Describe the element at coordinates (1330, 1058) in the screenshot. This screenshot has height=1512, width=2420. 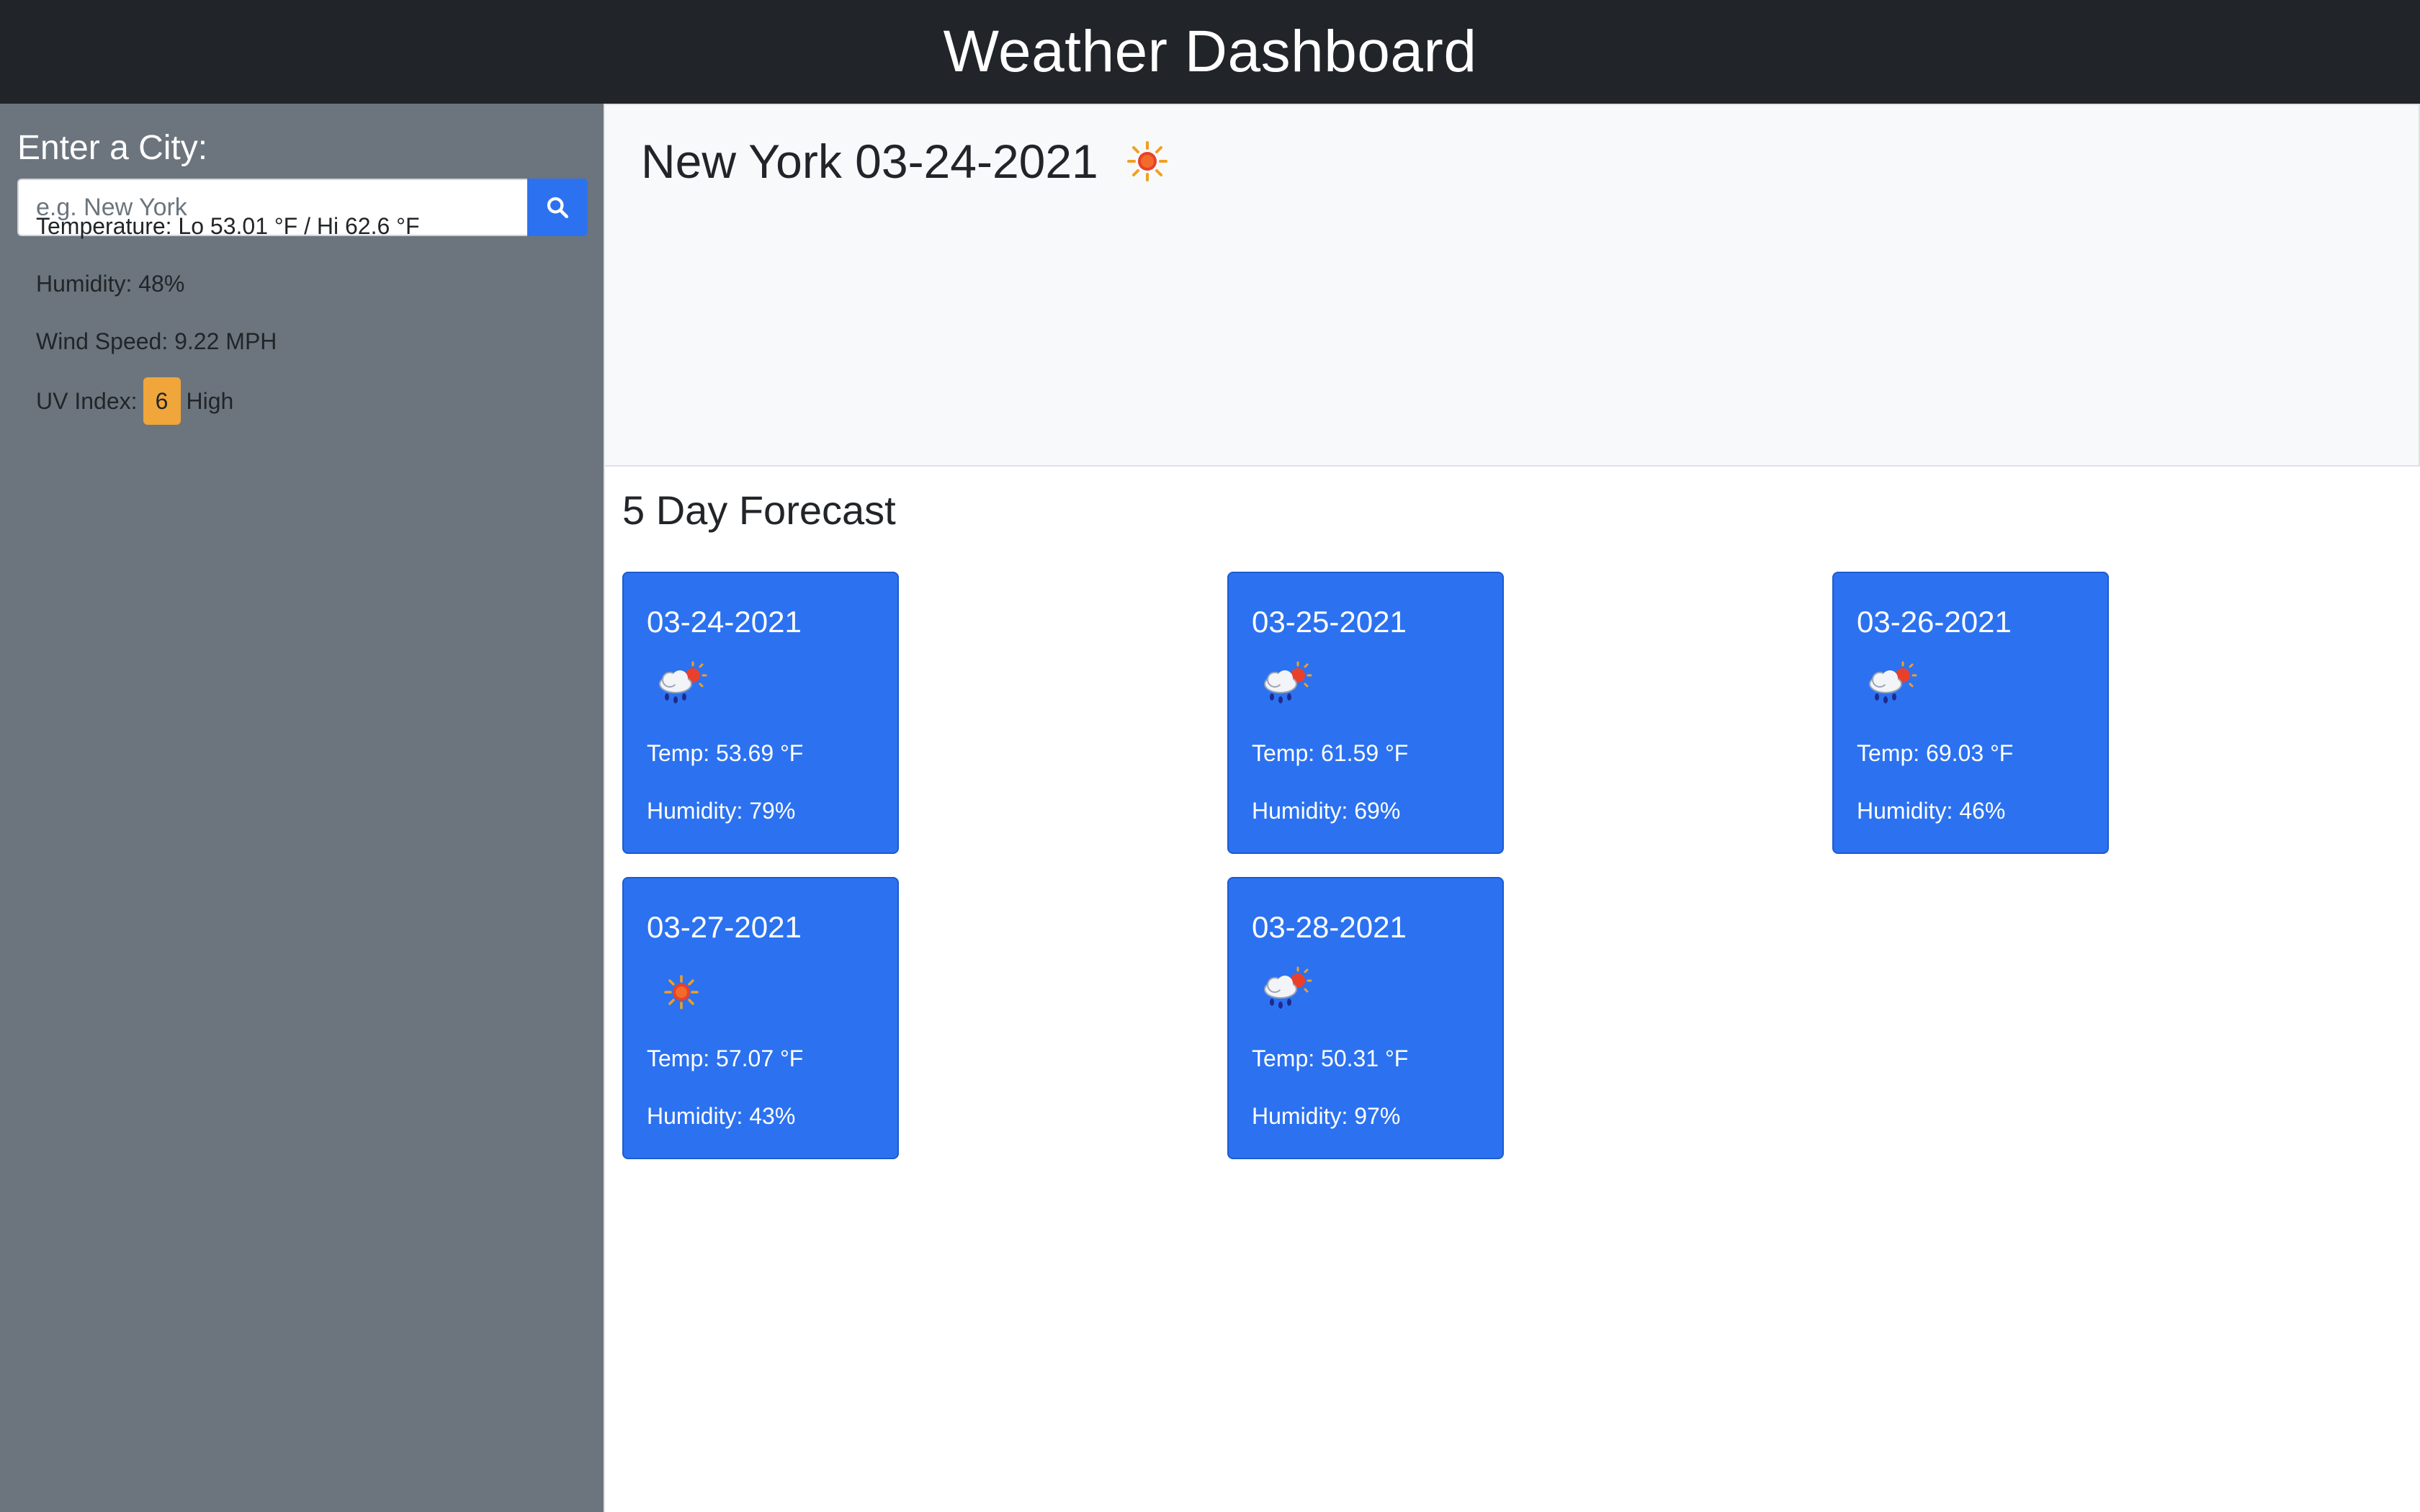
I see `forecast-temp: Temp: 50.31 °F` at that location.